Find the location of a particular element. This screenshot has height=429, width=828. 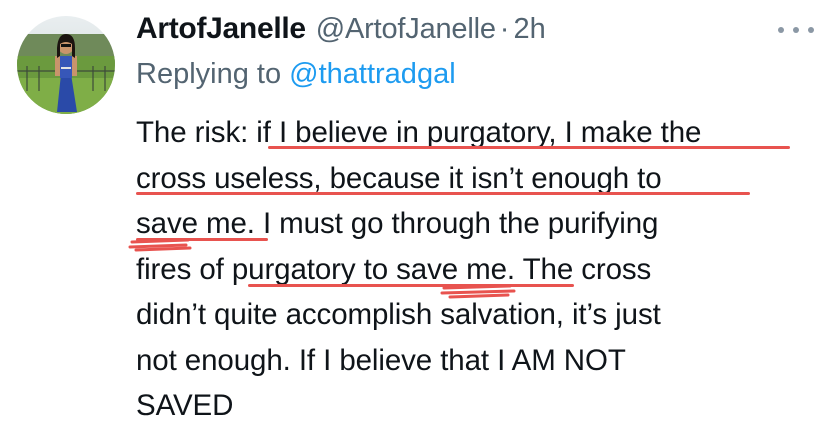

tweet-text-line: not enough. If I believe that I AM NOT is located at coordinates (381, 360).